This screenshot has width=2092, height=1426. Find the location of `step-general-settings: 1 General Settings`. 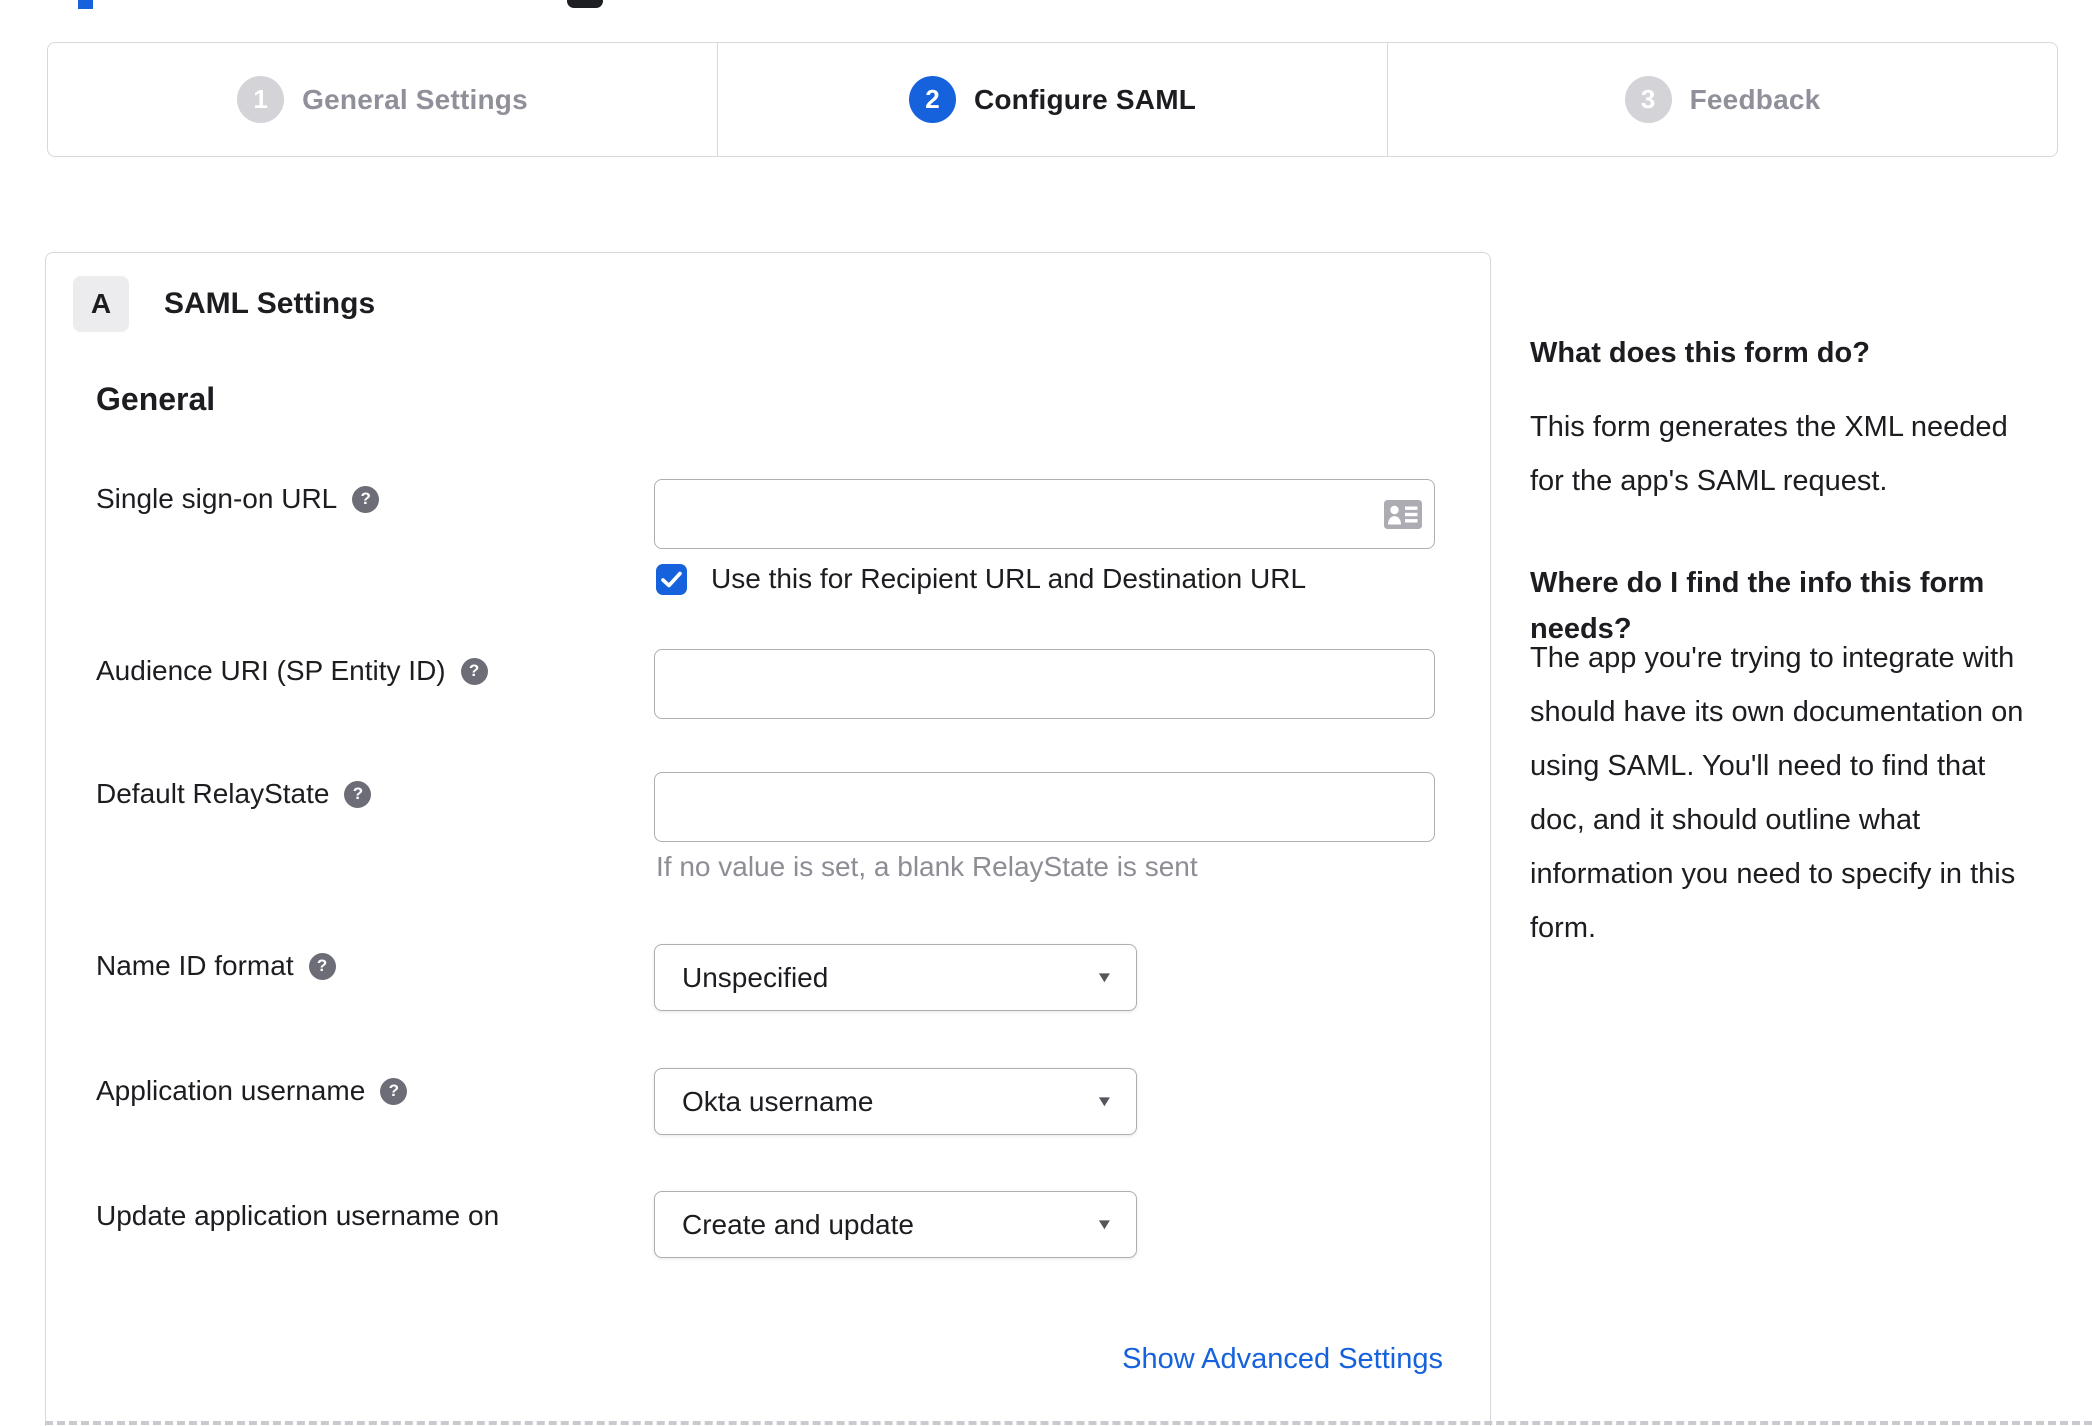

step-general-settings: 1 General Settings is located at coordinates (382, 99).